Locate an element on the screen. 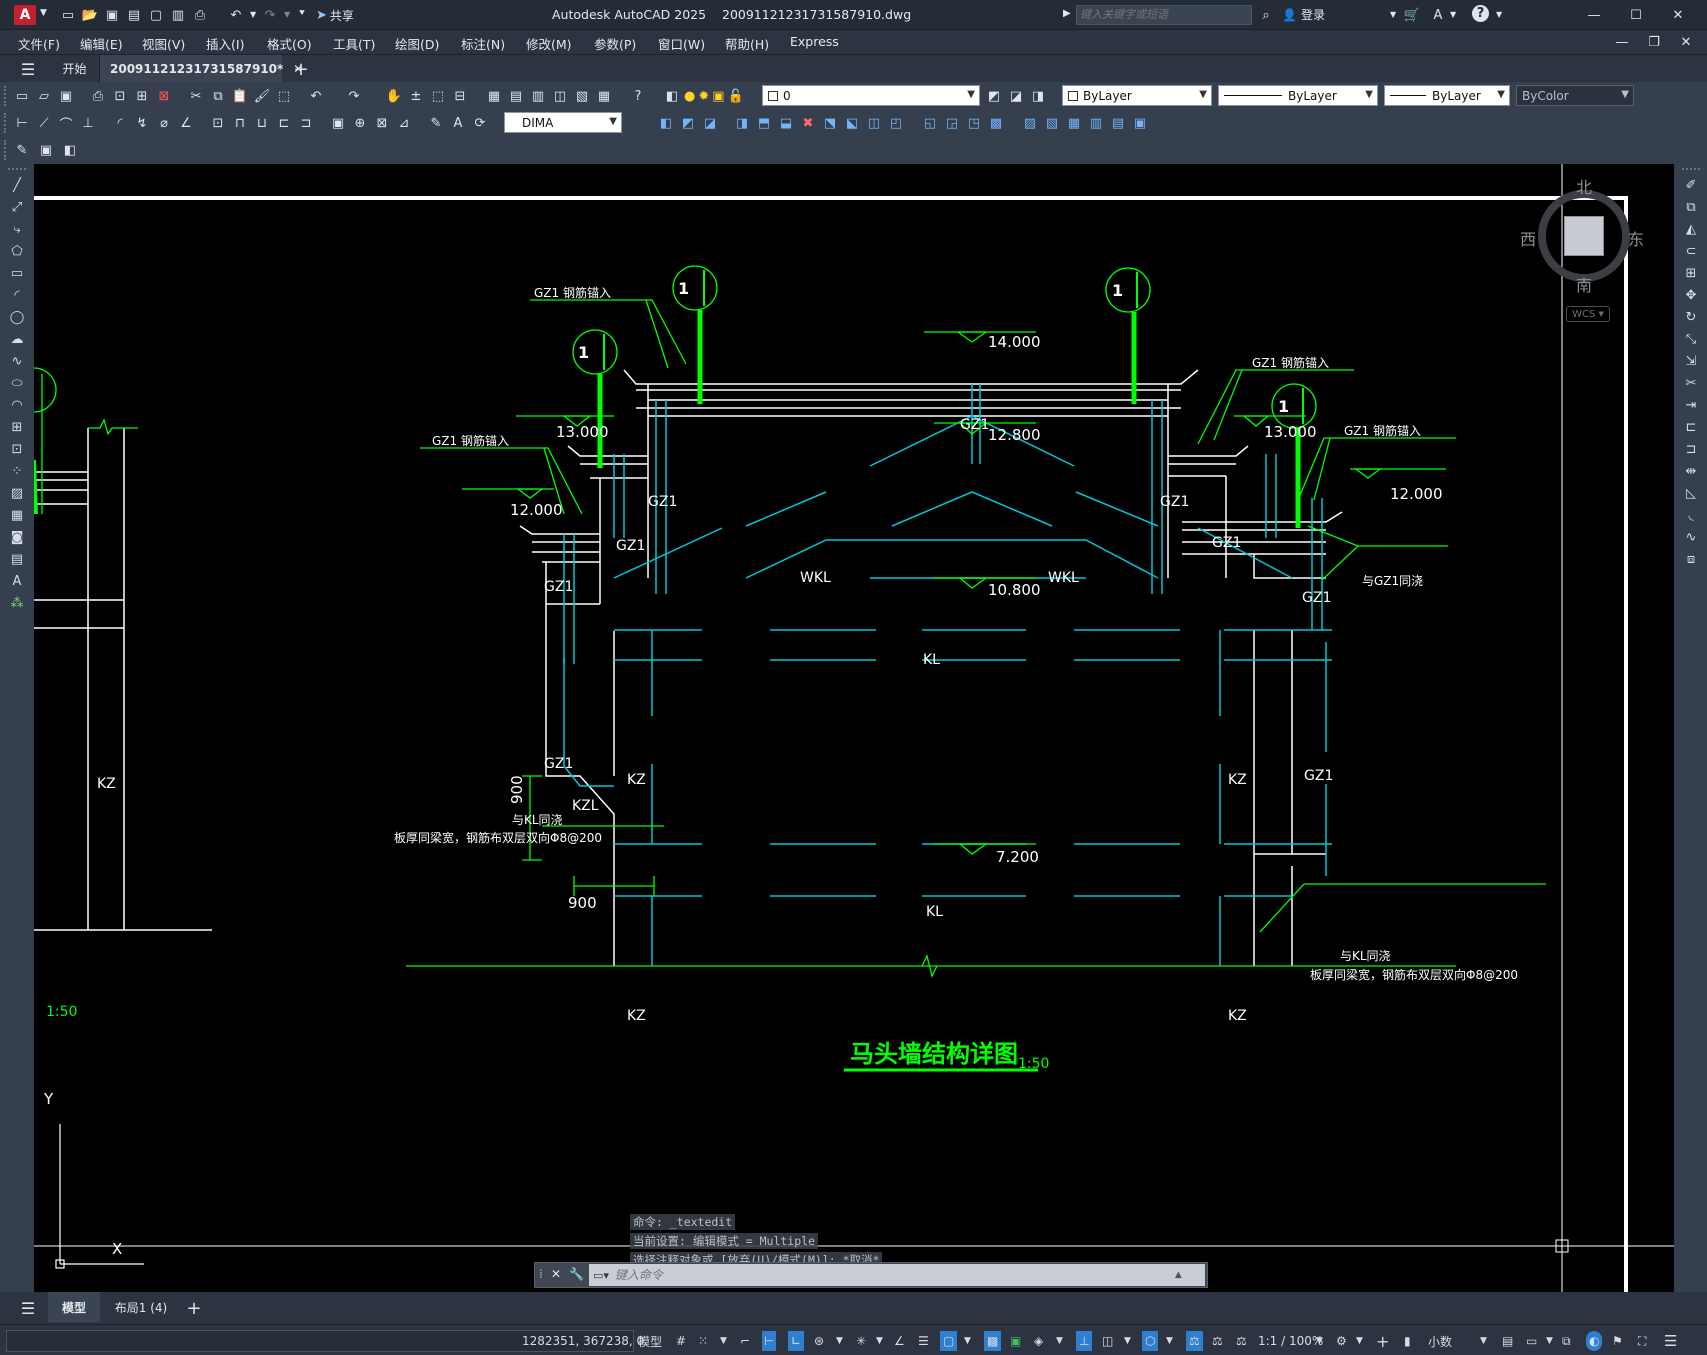 The width and height of the screenshot is (1707, 1355). annotation-scale-icon: ⚖ is located at coordinates (1241, 1341).